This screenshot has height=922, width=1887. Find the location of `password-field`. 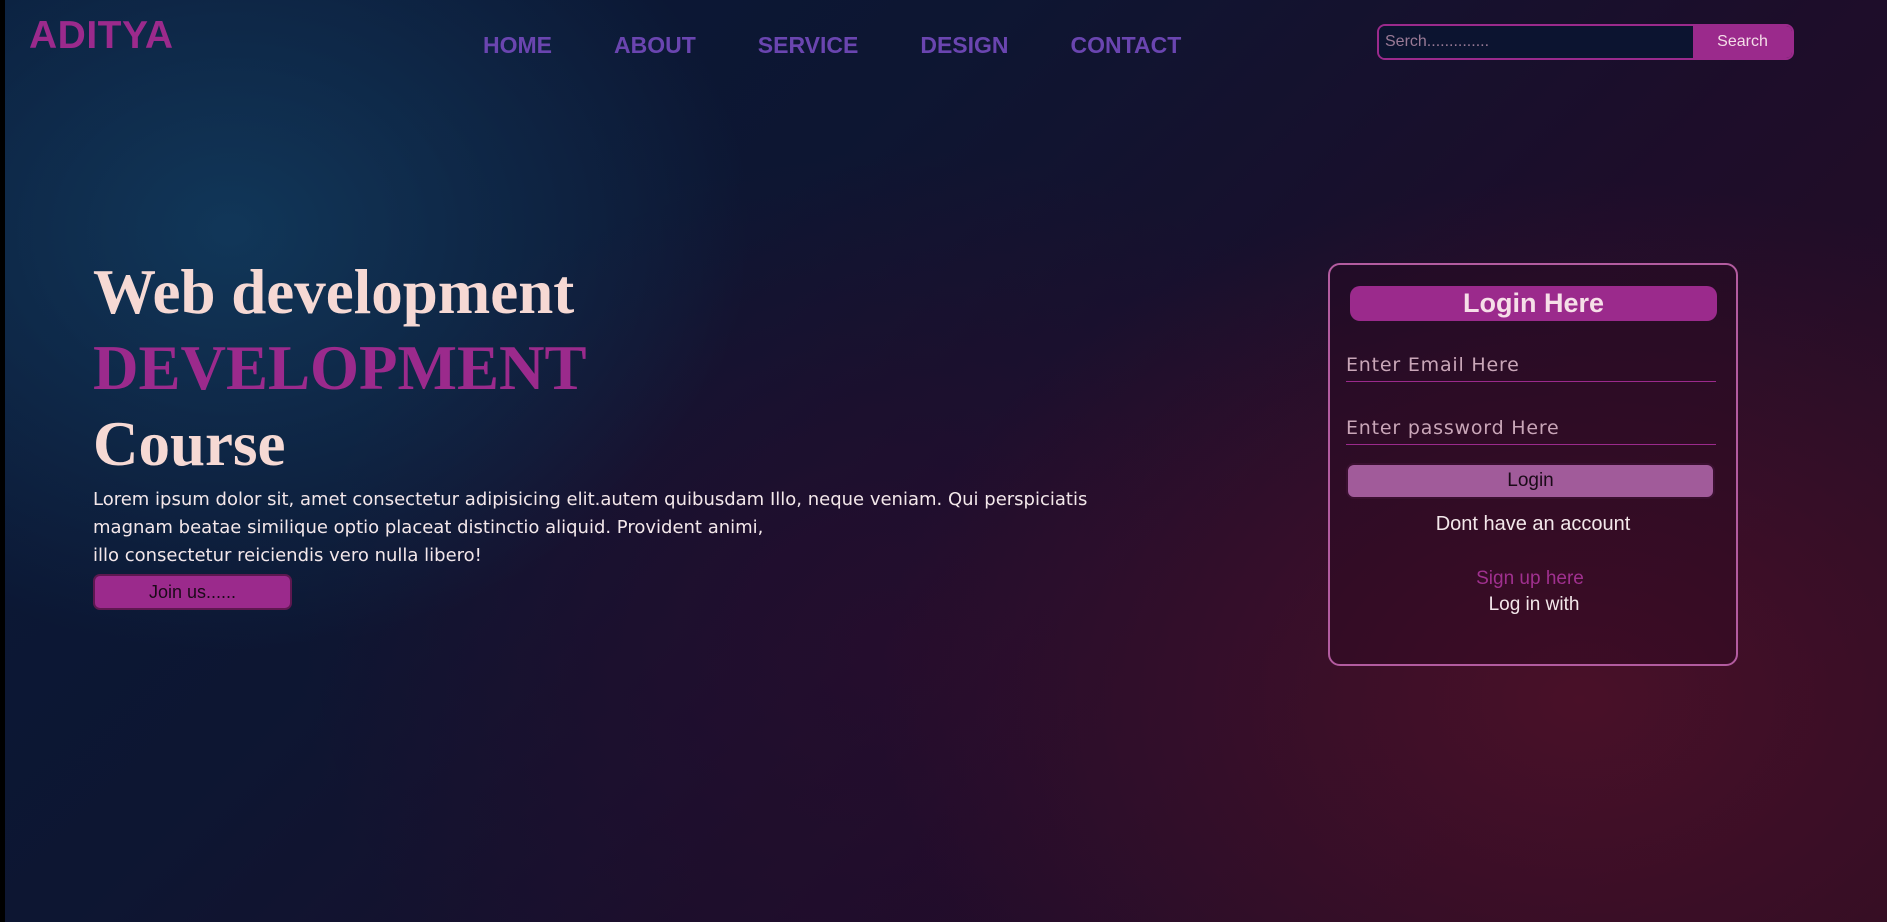

password-field is located at coordinates (1531, 428).